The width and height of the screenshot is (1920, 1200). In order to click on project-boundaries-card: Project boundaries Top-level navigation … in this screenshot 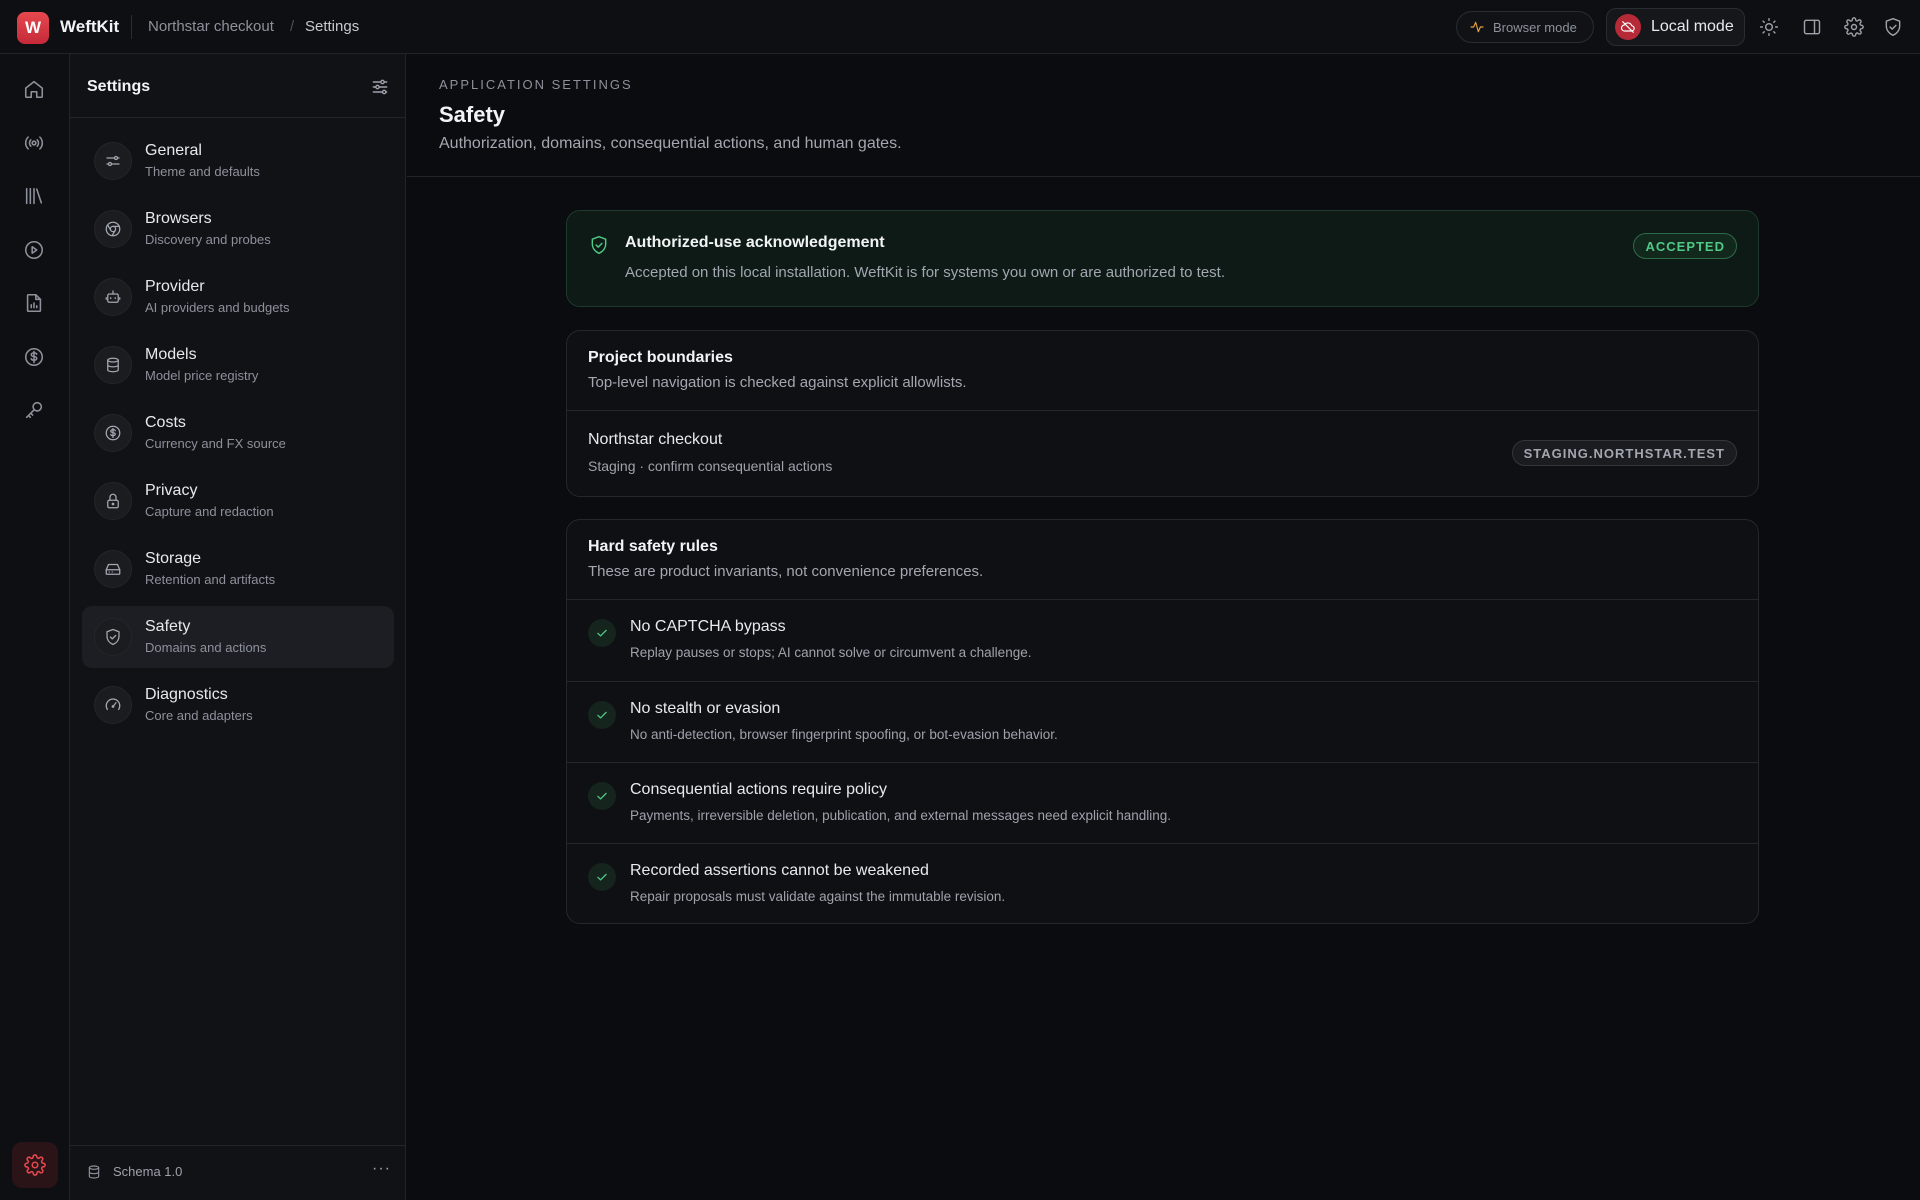, I will do `click(1162, 413)`.